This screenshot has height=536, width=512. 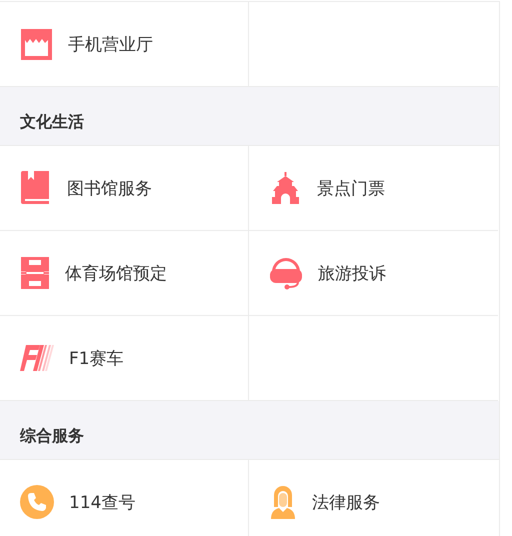 I want to click on book-icon, so click(x=36, y=188).